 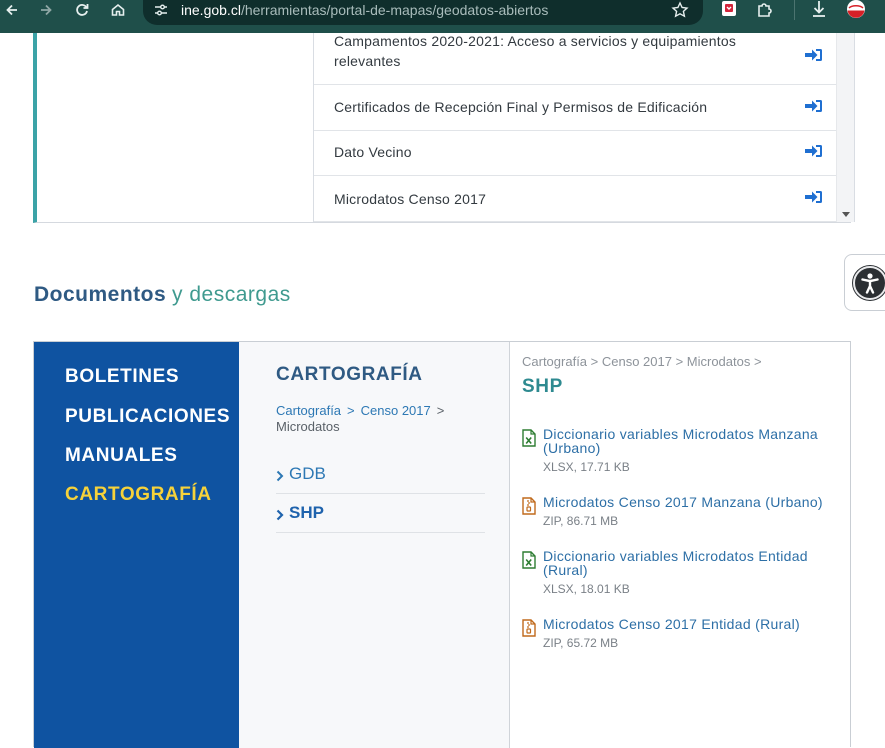 What do you see at coordinates (121, 456) in the screenshot?
I see `category-manuales: MANUALES` at bounding box center [121, 456].